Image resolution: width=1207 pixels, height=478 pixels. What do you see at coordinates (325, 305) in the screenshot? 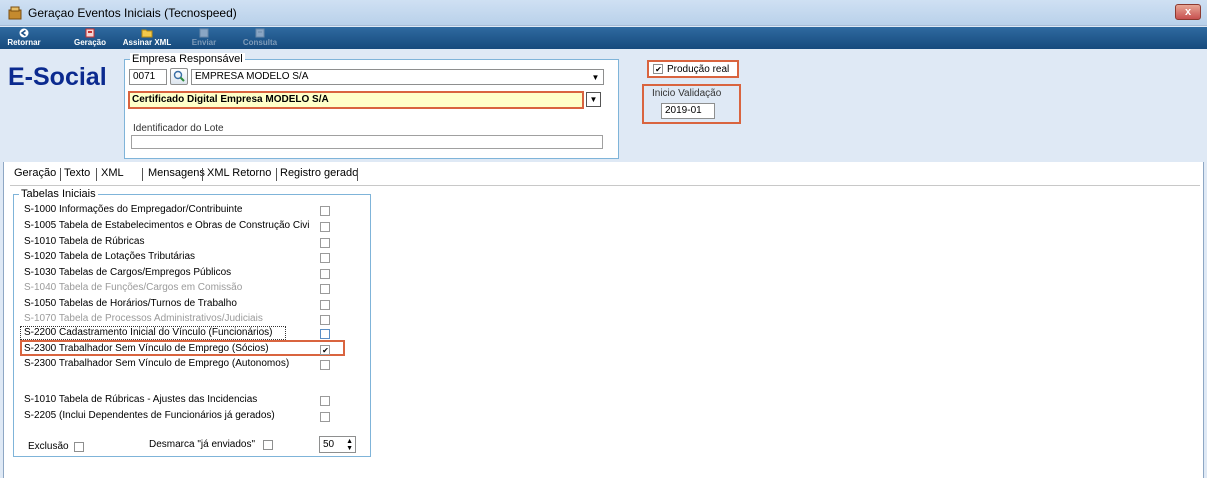
I see `s1050-checkbox` at bounding box center [325, 305].